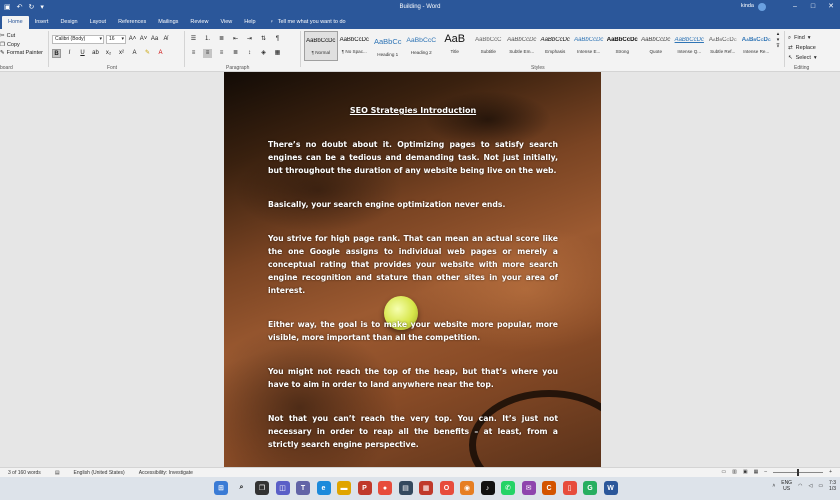 Image resolution: width=840 pixels, height=500 pixels. What do you see at coordinates (249, 53) in the screenshot?
I see `line-spacing-icon: ↕` at bounding box center [249, 53].